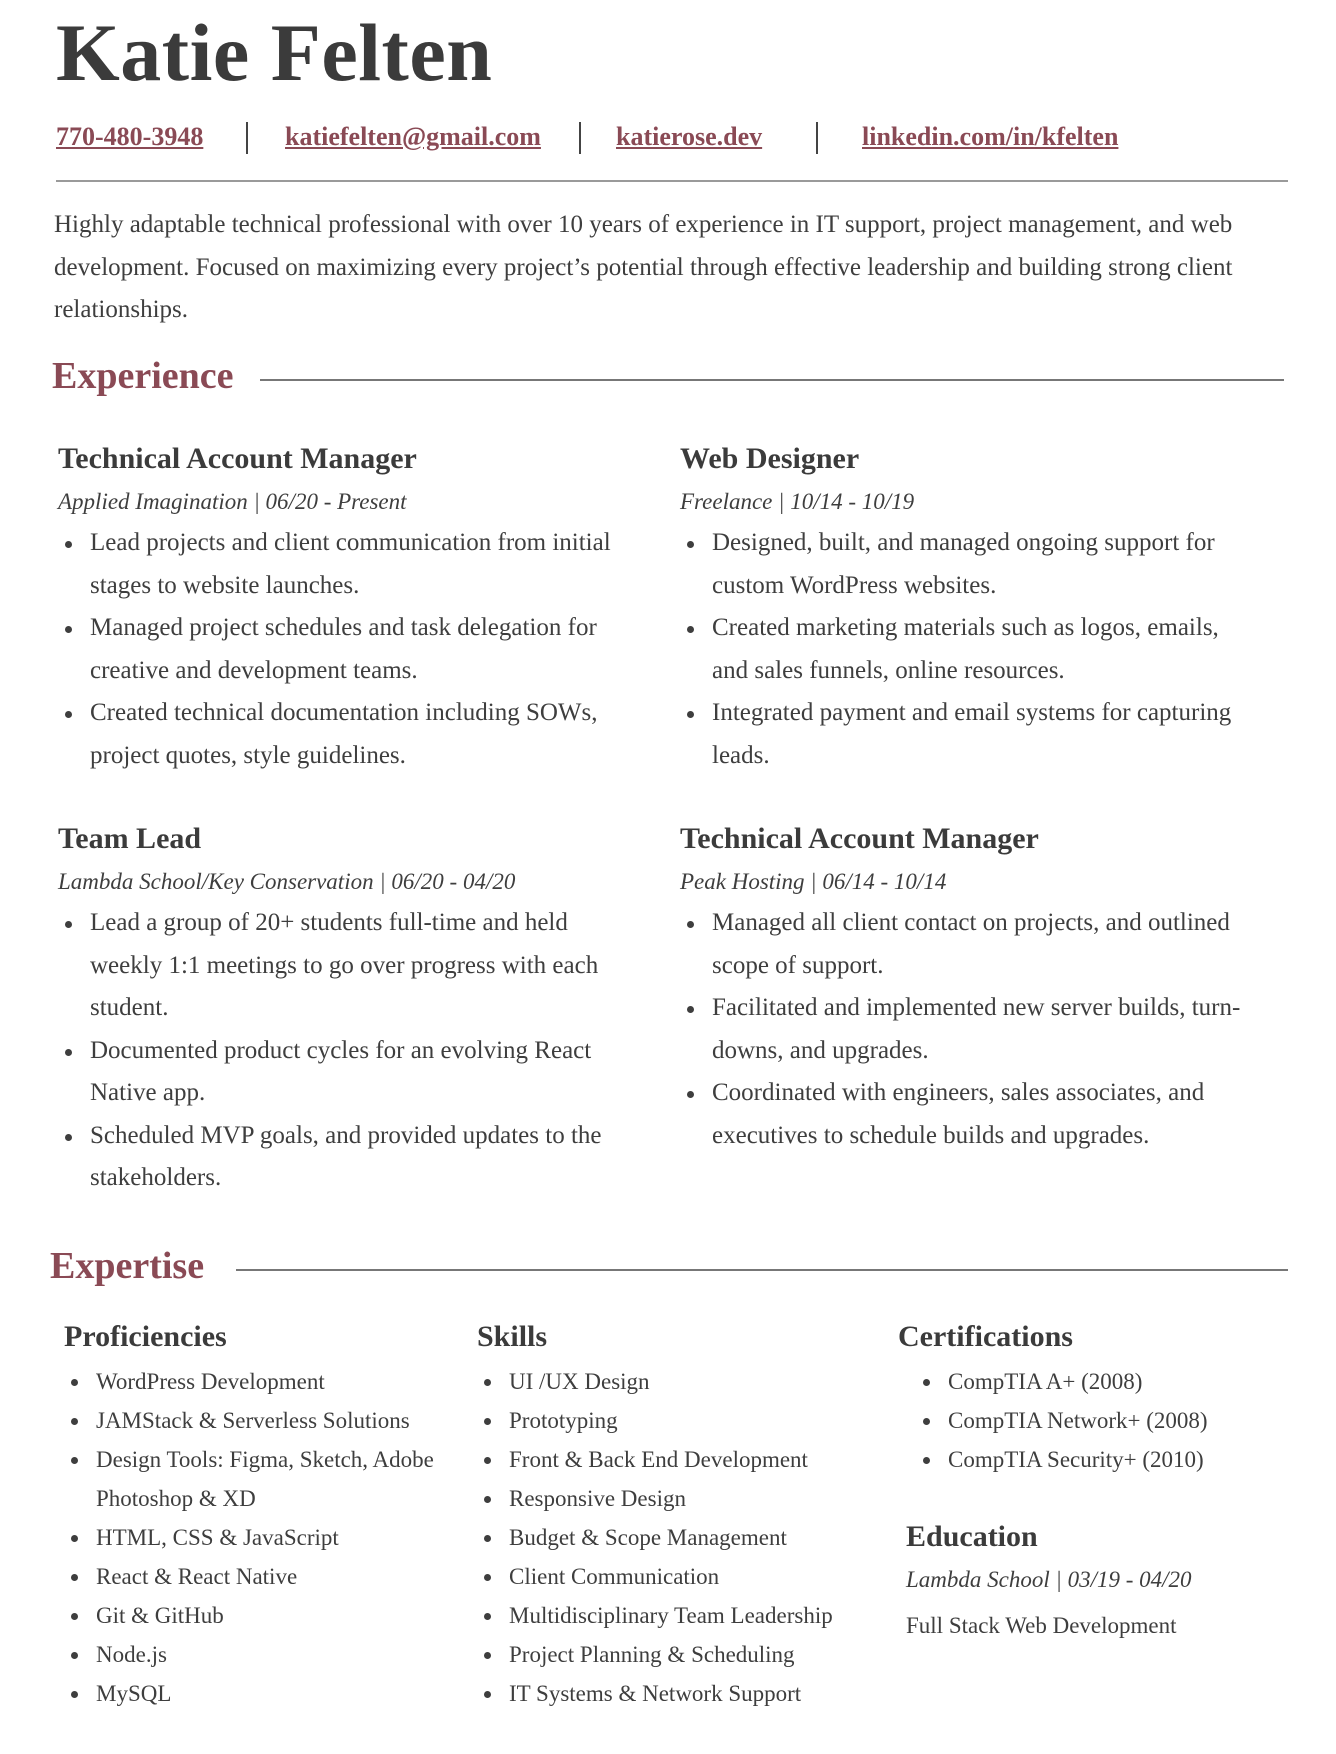 This screenshot has width=1336, height=1754. Describe the element at coordinates (1049, 1579) in the screenshot. I see `education-school-dates: Lambda School | 03/19 - 04/20` at that location.